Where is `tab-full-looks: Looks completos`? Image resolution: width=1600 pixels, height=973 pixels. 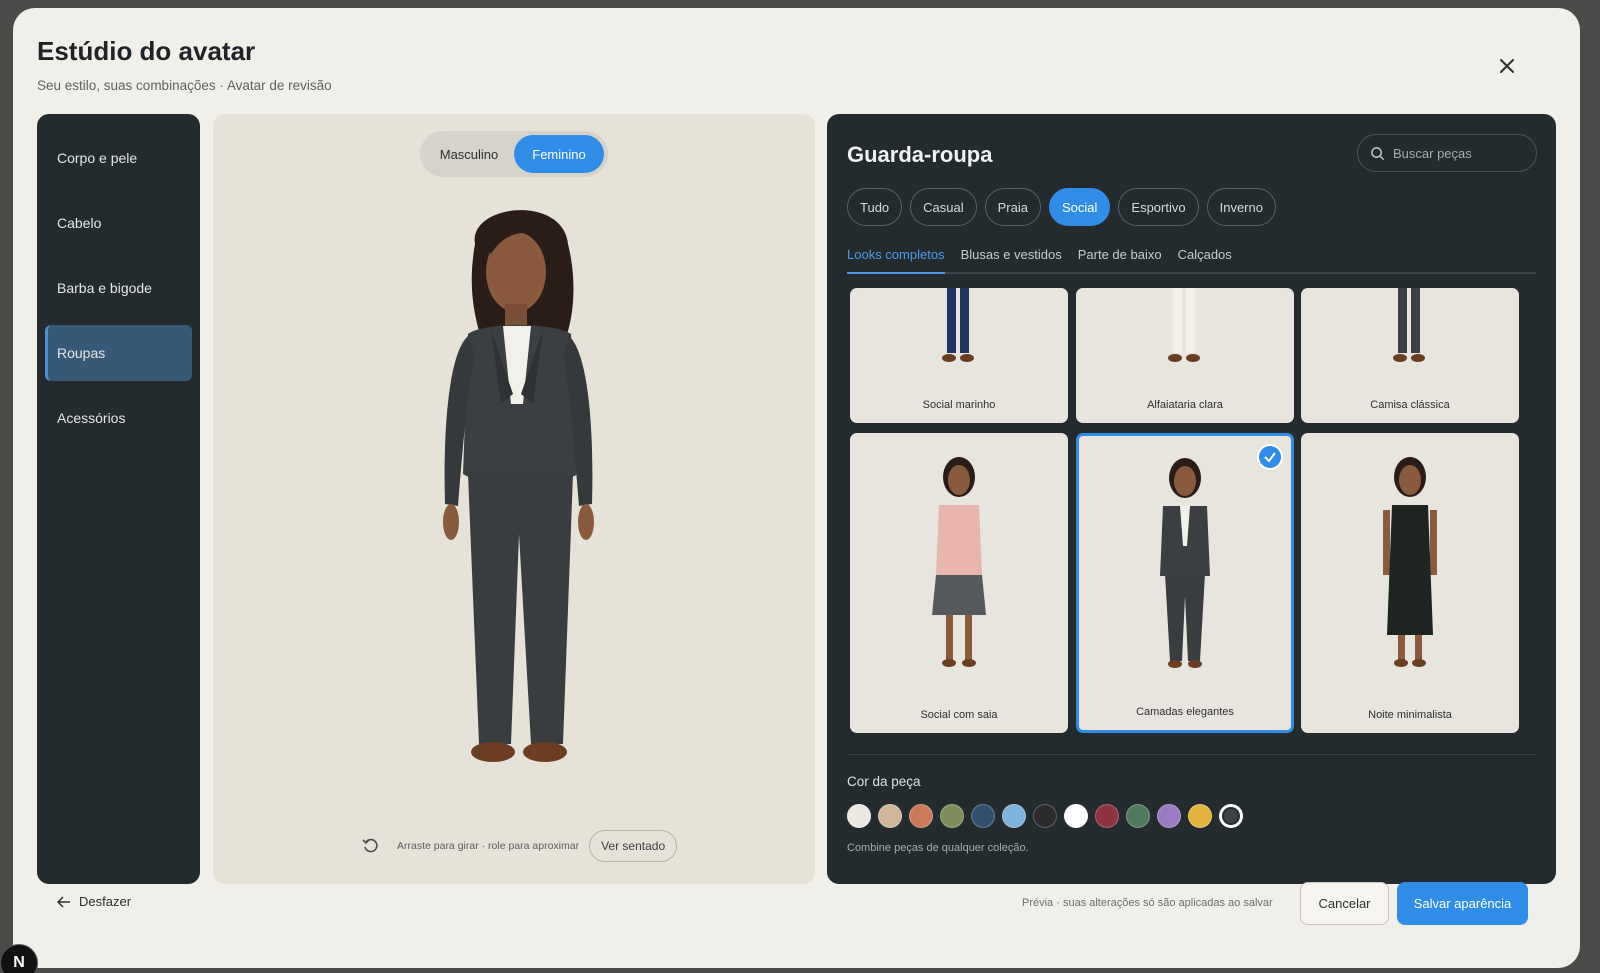 tab-full-looks: Looks completos is located at coordinates (896, 256).